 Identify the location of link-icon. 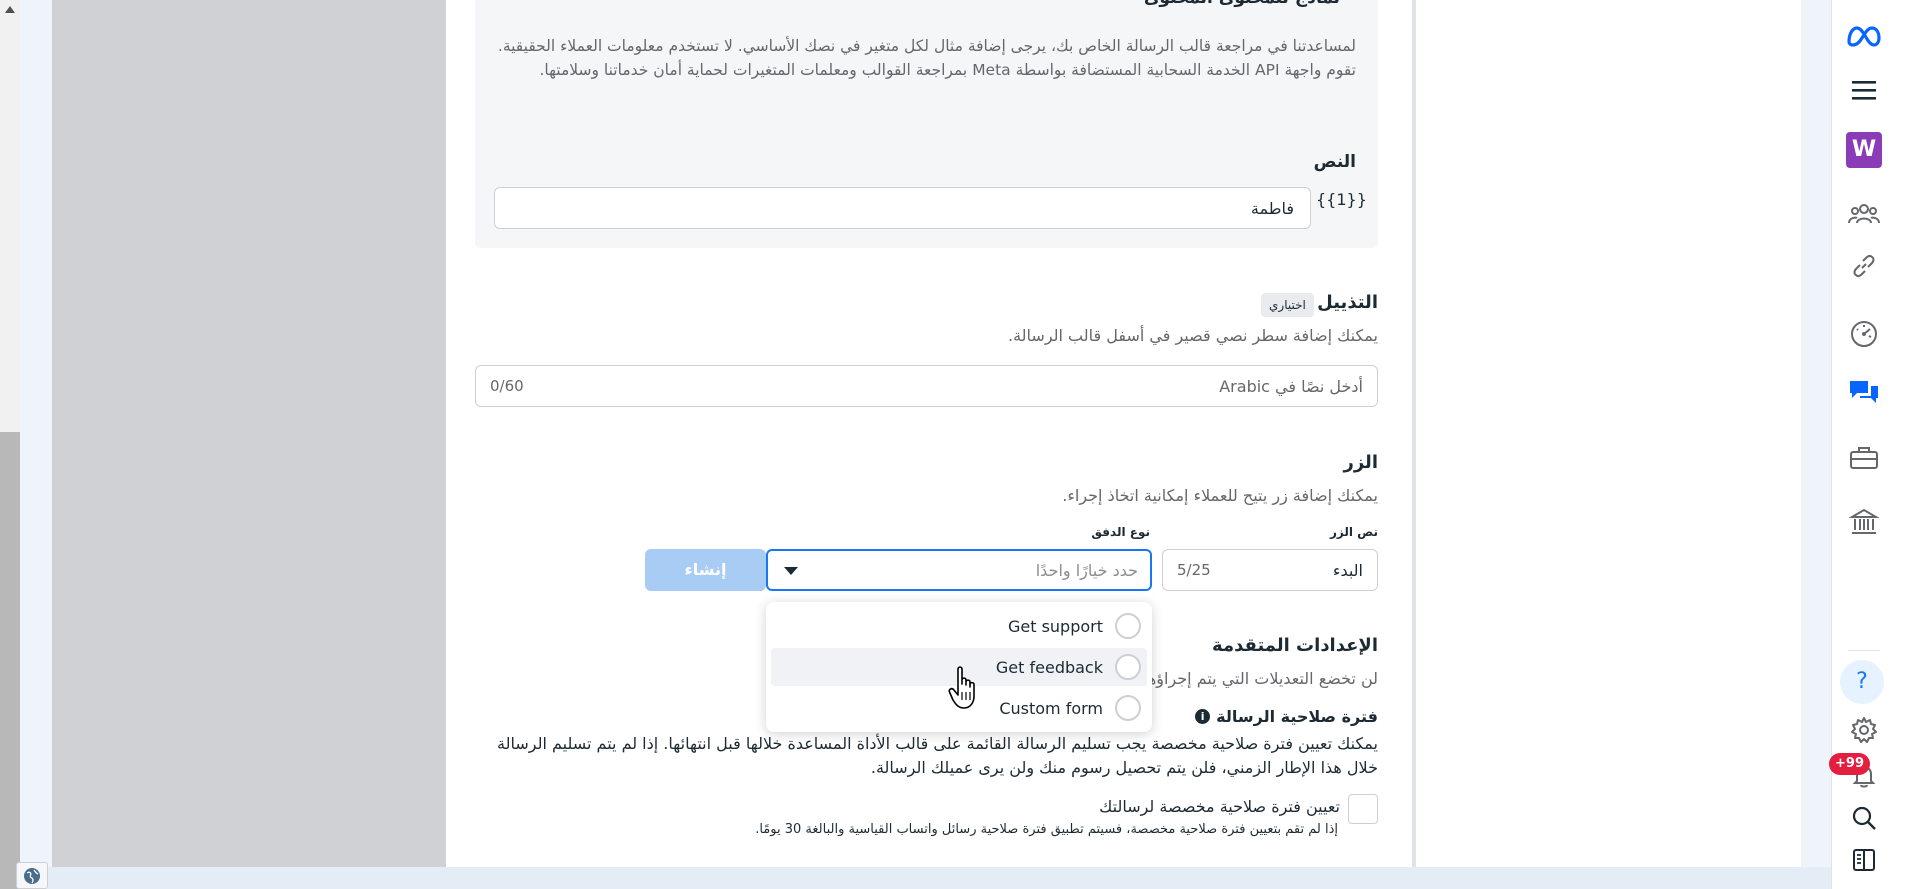
(1864, 266).